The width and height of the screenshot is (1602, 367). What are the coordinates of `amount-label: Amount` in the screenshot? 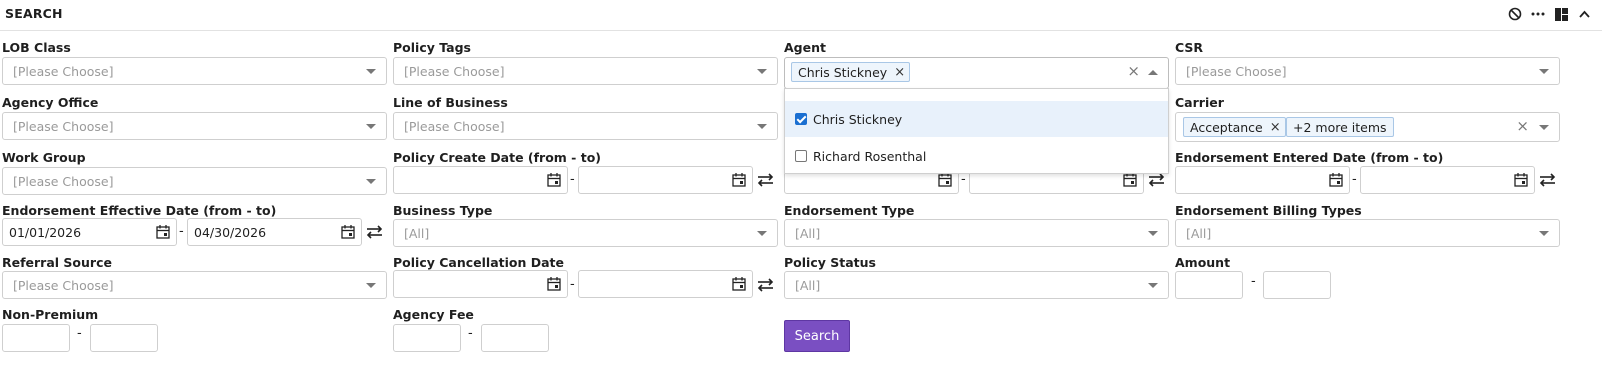 It's located at (1203, 262).